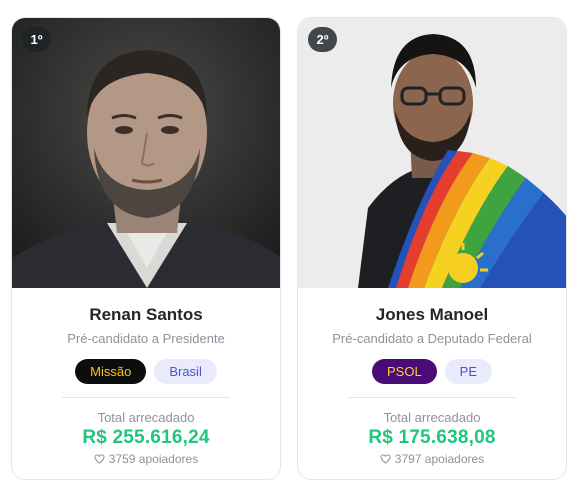  Describe the element at coordinates (439, 459) in the screenshot. I see `supporters-text: 3797 apoiadores` at that location.